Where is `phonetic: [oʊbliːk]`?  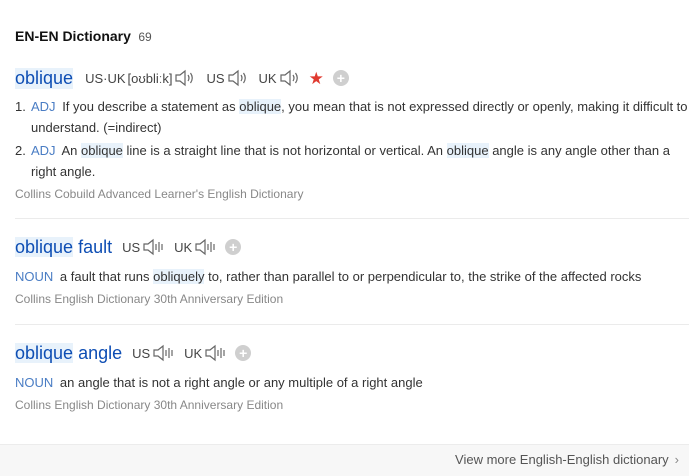
phonetic: [oʊbliːk] is located at coordinates (150, 78).